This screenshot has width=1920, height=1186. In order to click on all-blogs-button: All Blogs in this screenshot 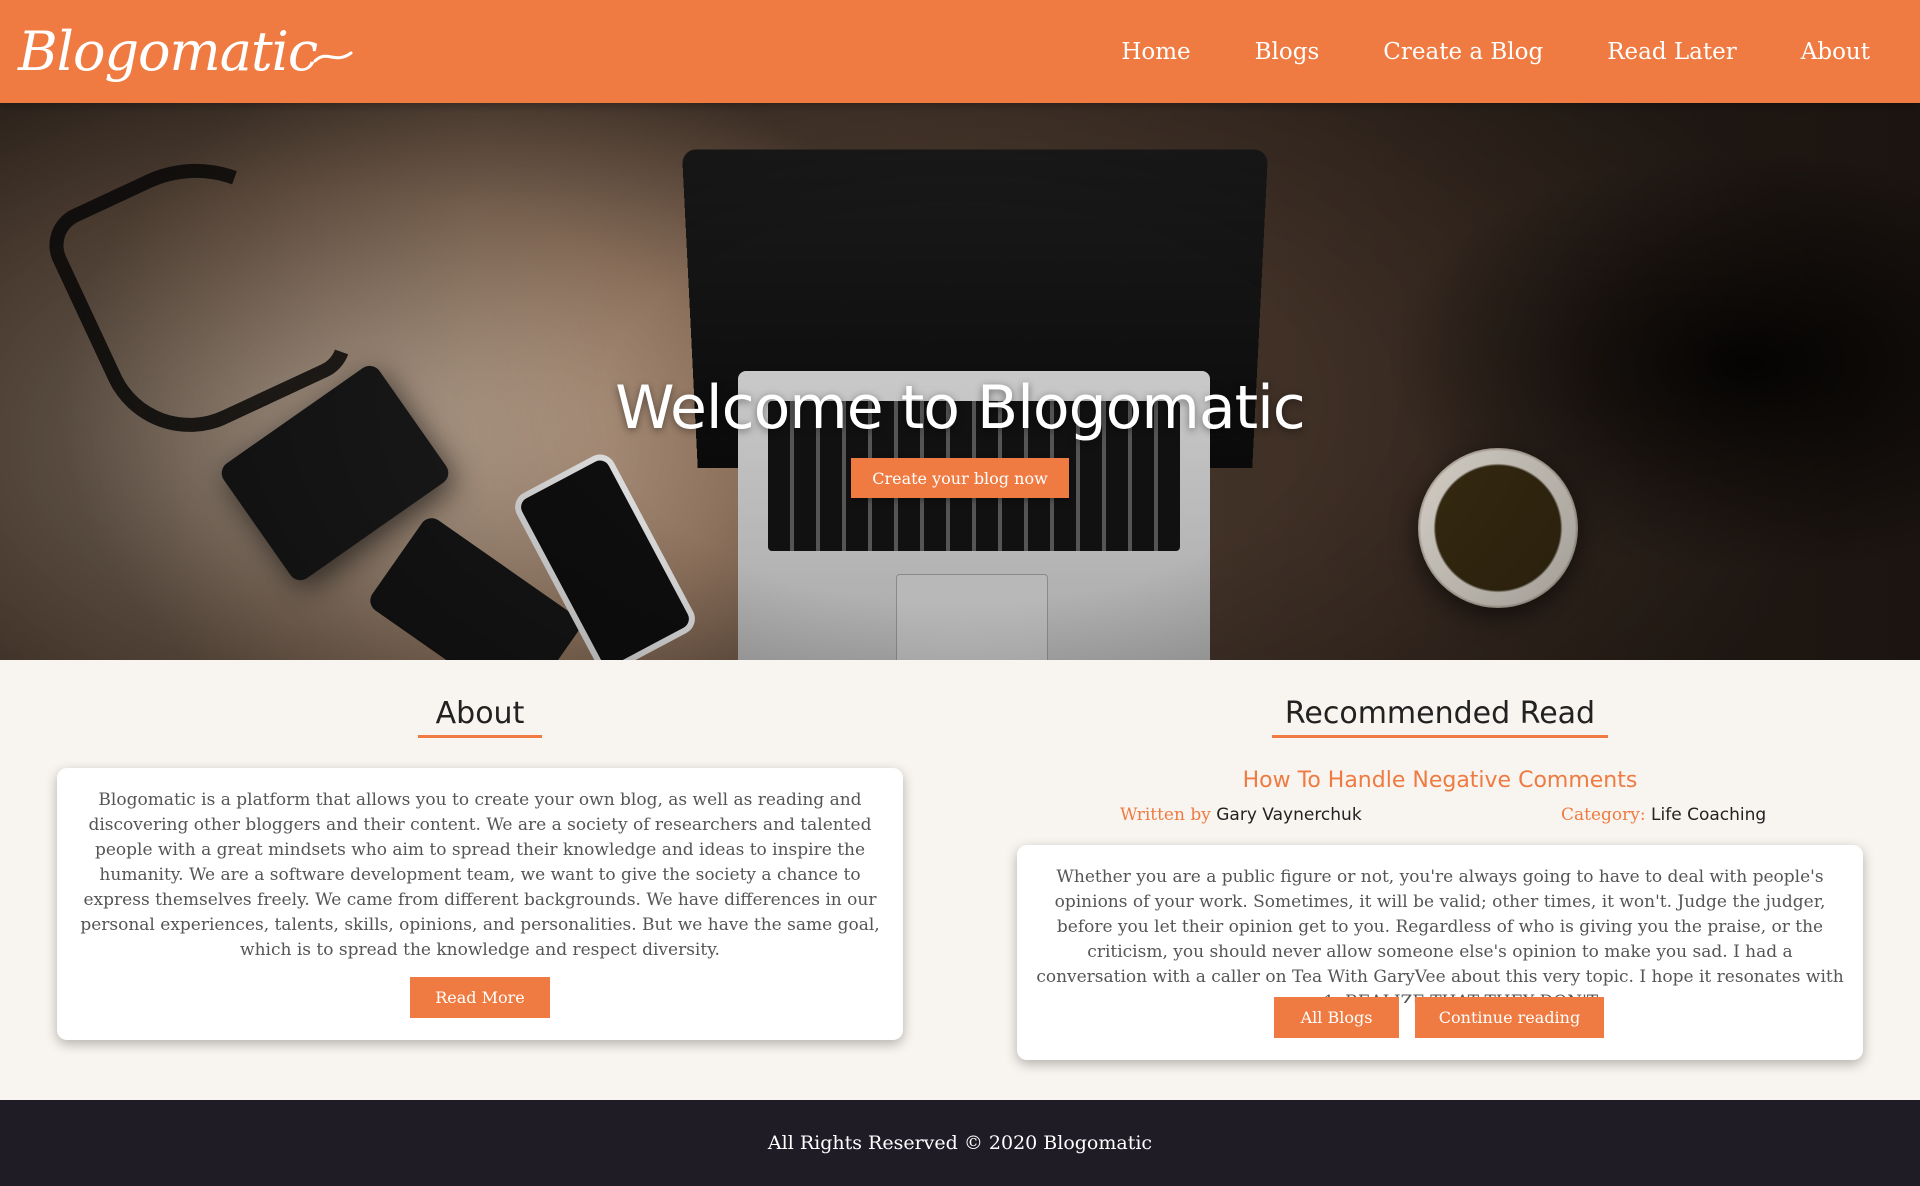, I will do `click(1336, 1017)`.